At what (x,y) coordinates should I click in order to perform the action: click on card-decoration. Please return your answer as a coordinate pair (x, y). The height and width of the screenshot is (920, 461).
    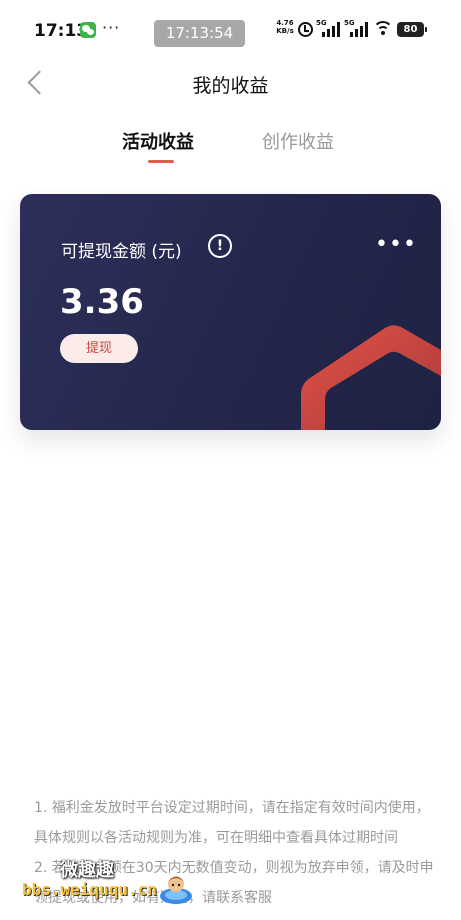
    Looking at the image, I should click on (371, 377).